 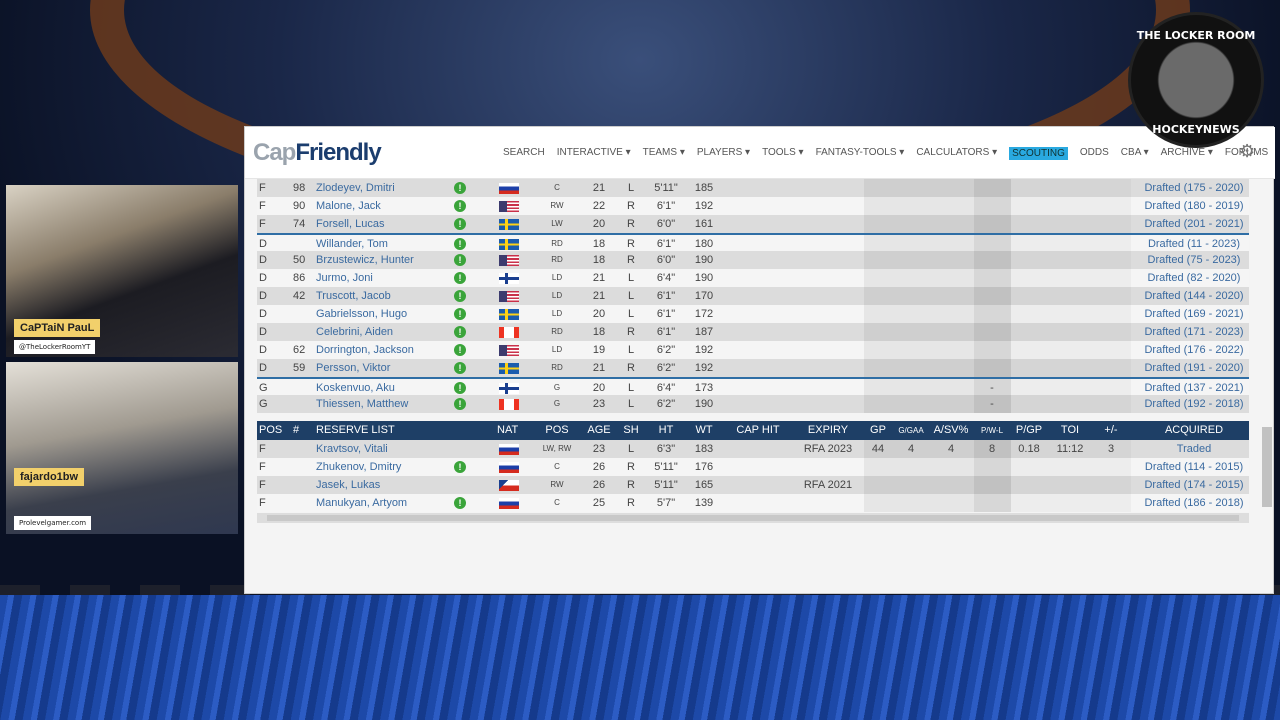 I want to click on header-ht: HT, so click(x=666, y=430).